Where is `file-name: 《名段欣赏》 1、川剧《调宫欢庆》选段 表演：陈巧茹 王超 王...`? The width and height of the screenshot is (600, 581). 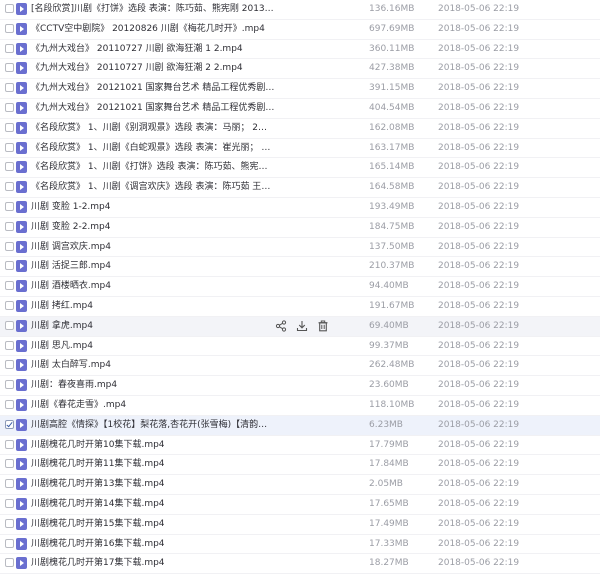 file-name: 《名段欣赏》 1、川剧《调宫欢庆》选段 表演：陈巧茹 王超 王... is located at coordinates (153, 187).